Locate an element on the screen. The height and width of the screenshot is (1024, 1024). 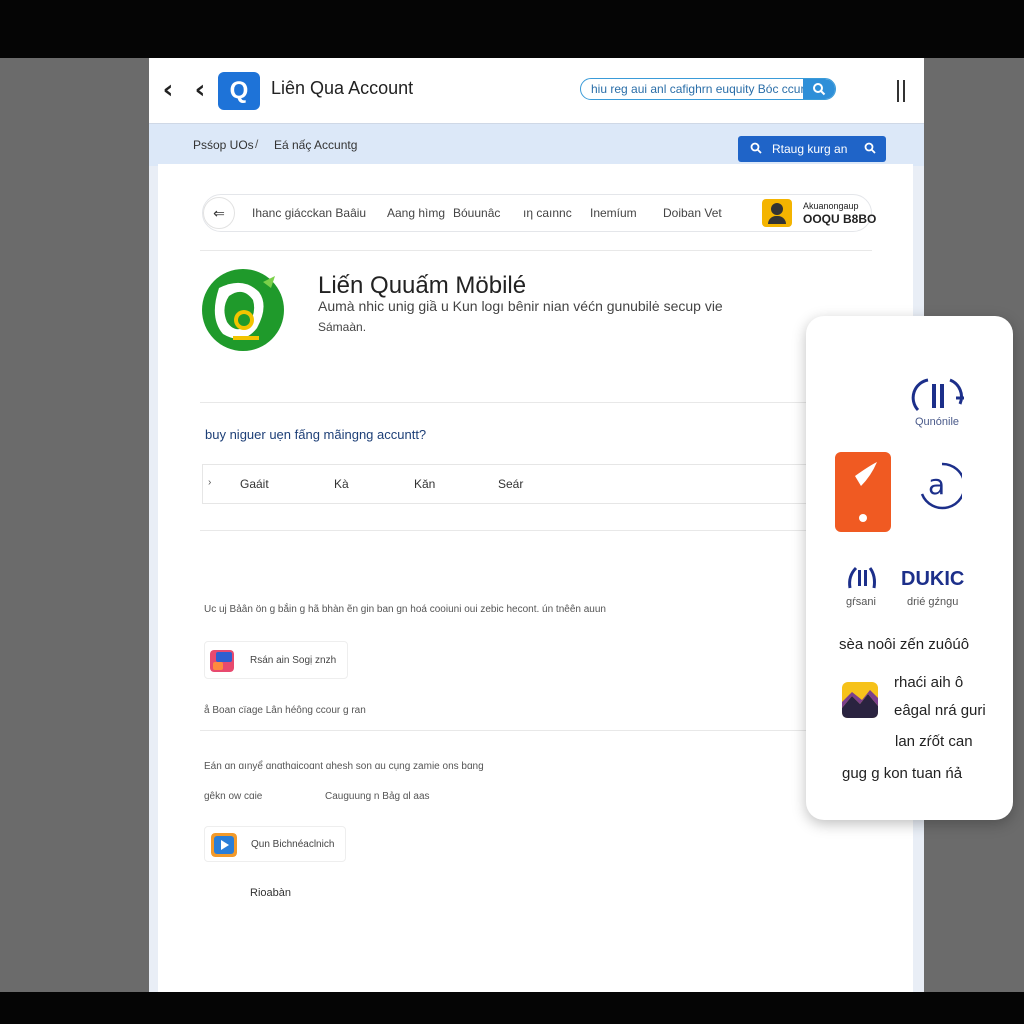
choice-option: Gaáit is located at coordinates (254, 484).